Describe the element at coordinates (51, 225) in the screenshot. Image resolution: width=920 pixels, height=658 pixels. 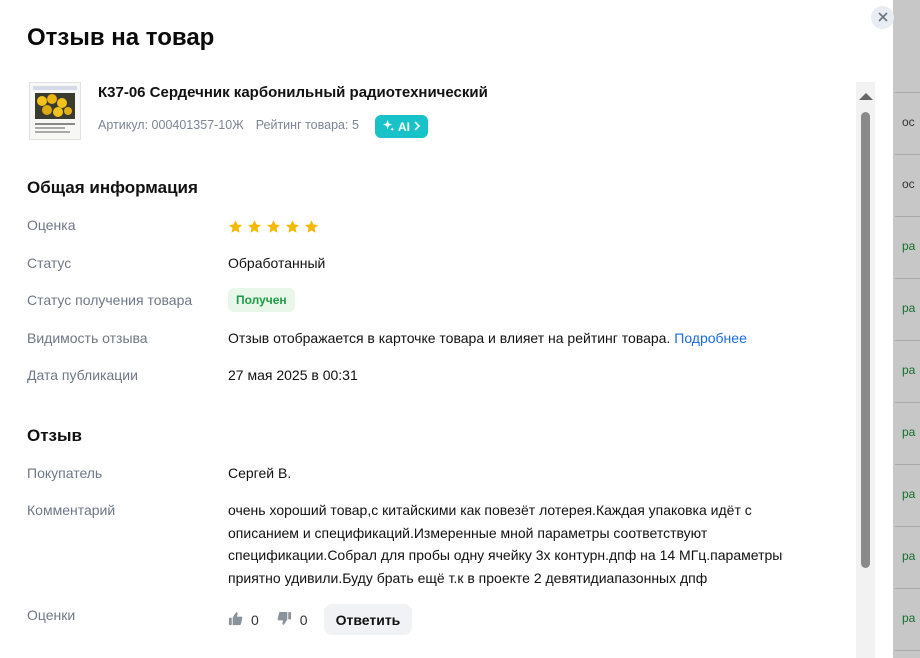
I see `rating-label: Оценка` at that location.